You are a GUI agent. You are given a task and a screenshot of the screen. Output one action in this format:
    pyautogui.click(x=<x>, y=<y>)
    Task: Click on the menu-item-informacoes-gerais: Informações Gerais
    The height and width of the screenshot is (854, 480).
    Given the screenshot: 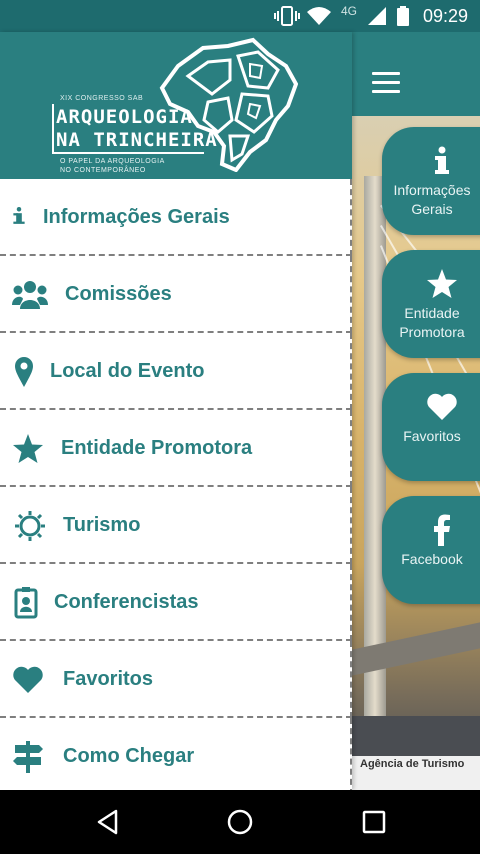 What is the action you would take?
    pyautogui.click(x=176, y=217)
    